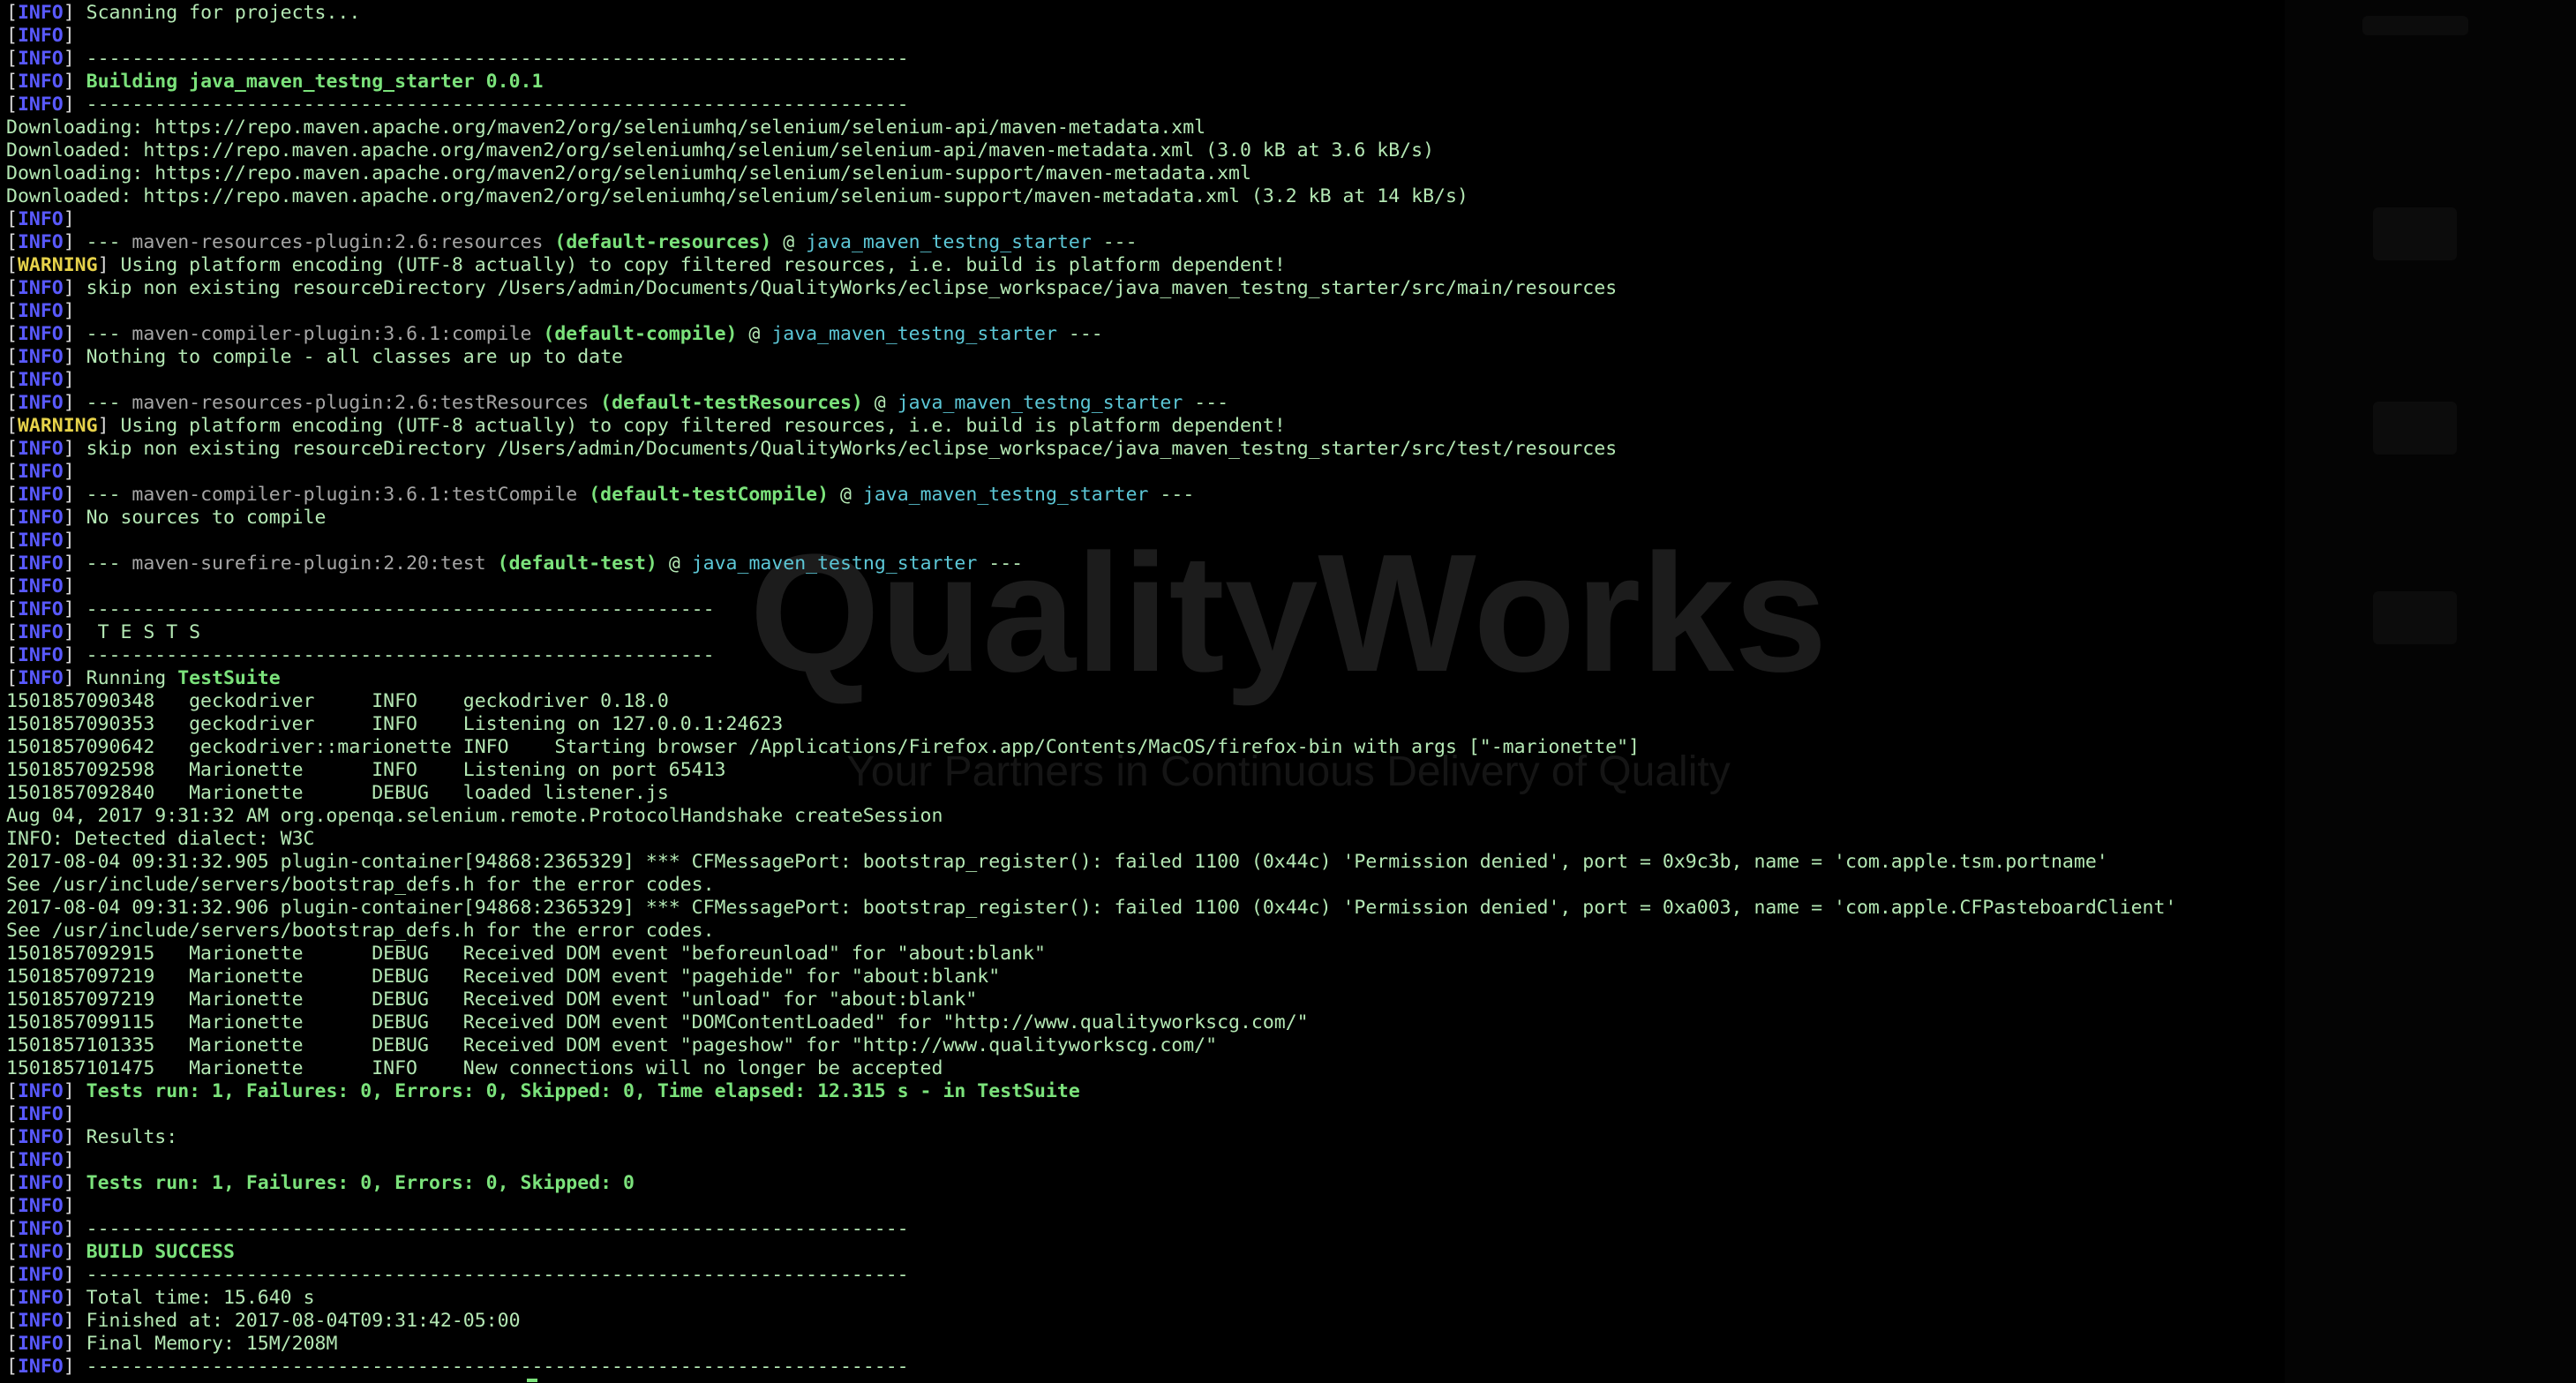  What do you see at coordinates (360, 403) in the screenshot?
I see `log-text: maven-resources-plugin:2.6:testResources` at bounding box center [360, 403].